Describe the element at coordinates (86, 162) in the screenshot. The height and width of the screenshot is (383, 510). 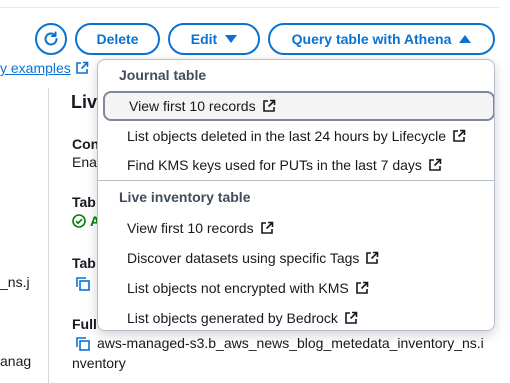
I see `enabled-value: Enal` at that location.